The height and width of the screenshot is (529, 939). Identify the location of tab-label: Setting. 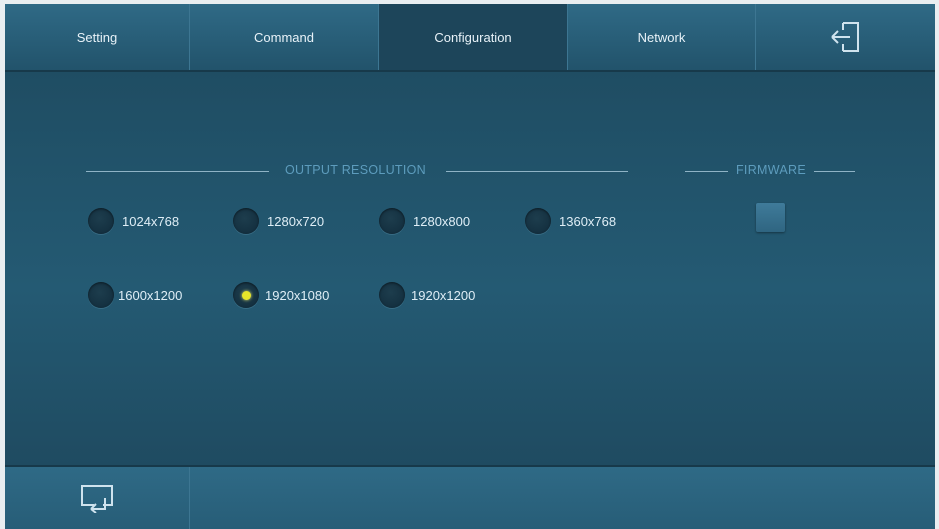
(97, 37).